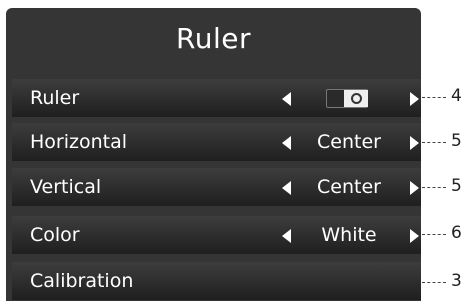  I want to click on menu-row-horizontal: Horizontal Center, so click(216, 142).